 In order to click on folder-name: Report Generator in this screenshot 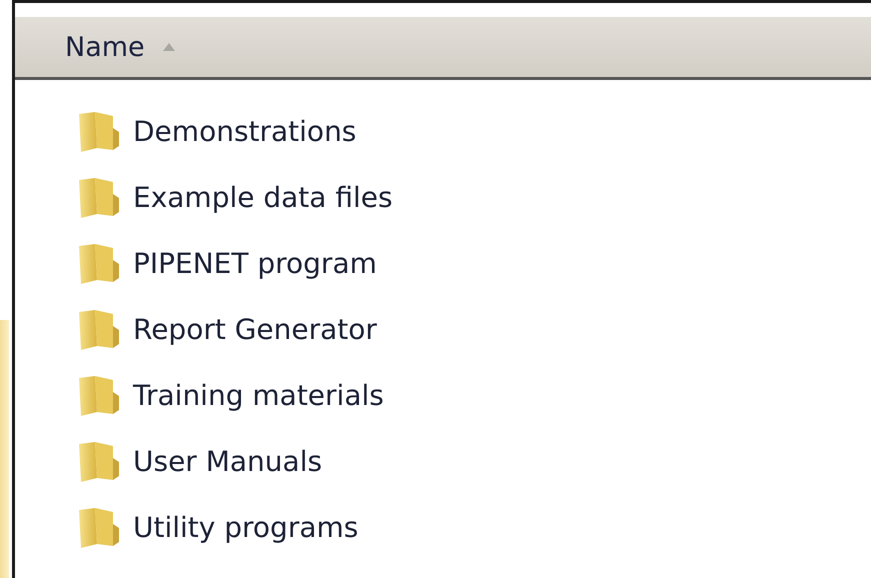, I will do `click(255, 329)`.